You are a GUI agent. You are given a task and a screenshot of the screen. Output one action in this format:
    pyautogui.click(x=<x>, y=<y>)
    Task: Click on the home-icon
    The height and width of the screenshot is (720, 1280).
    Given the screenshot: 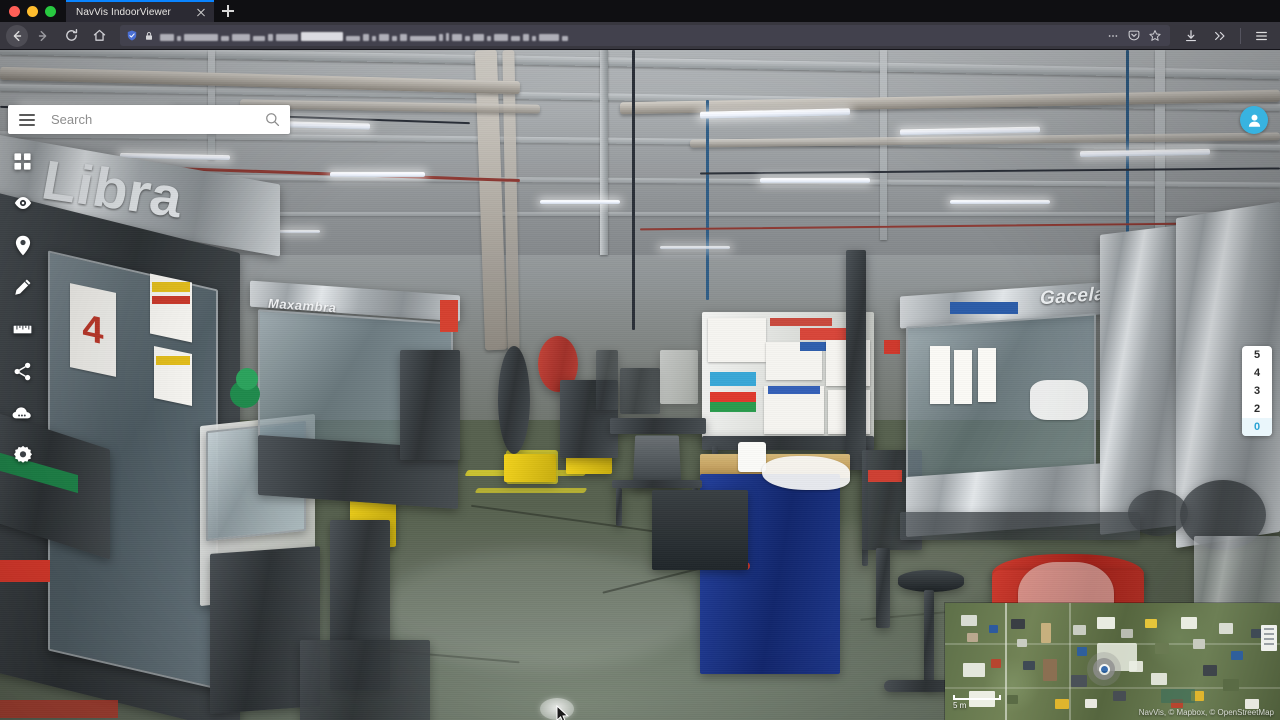 What is the action you would take?
    pyautogui.click(x=99, y=35)
    